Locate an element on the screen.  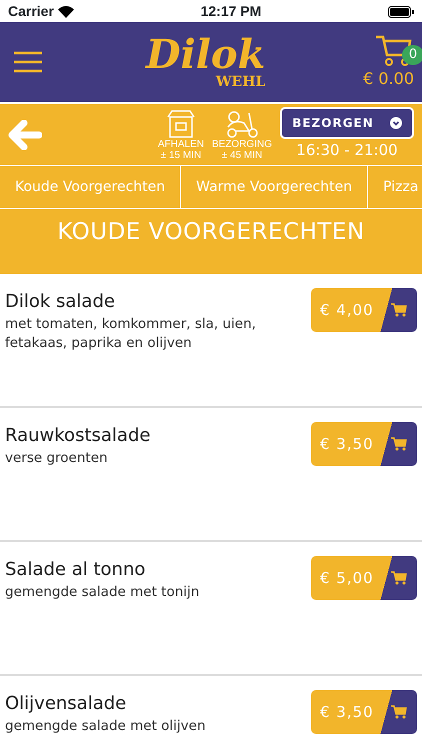
item-name: Salade al tonno is located at coordinates (75, 570).